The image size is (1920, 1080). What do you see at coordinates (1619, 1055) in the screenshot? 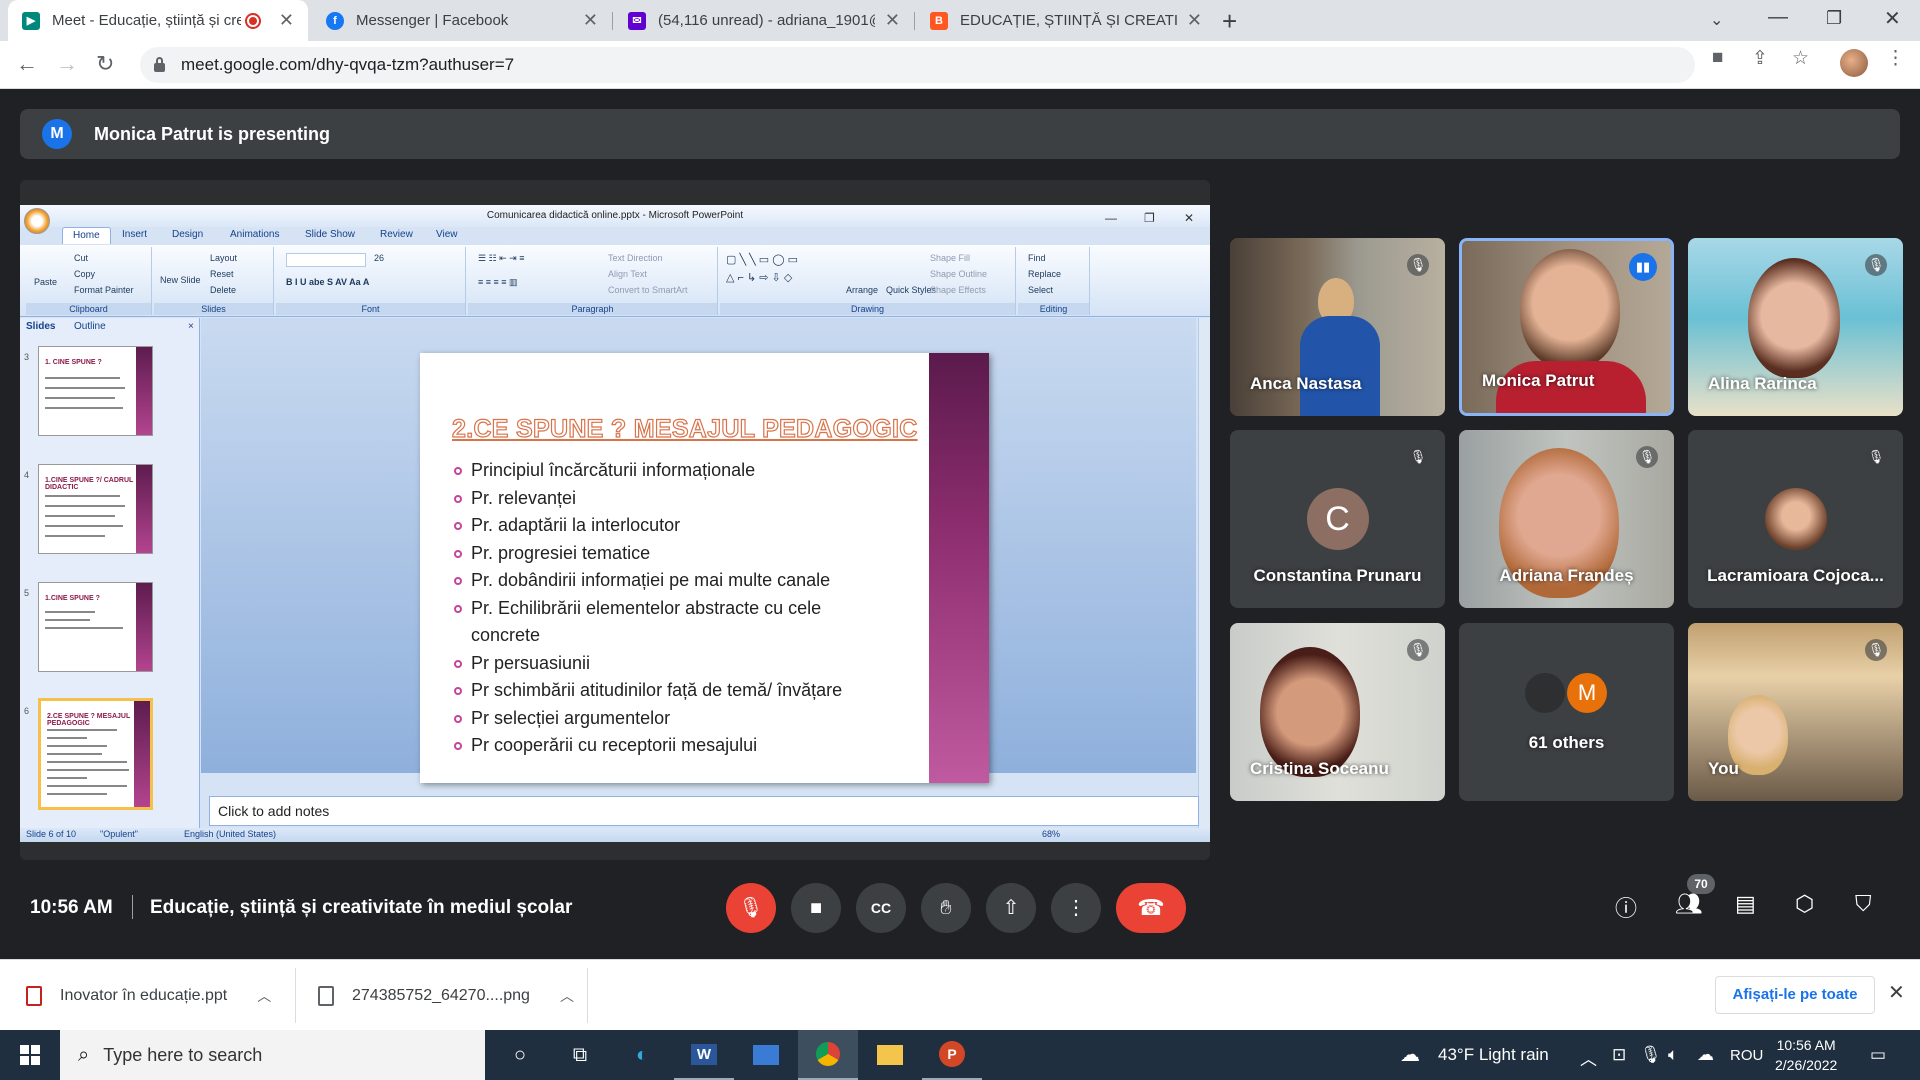
I see `network-icon: ⊡` at bounding box center [1619, 1055].